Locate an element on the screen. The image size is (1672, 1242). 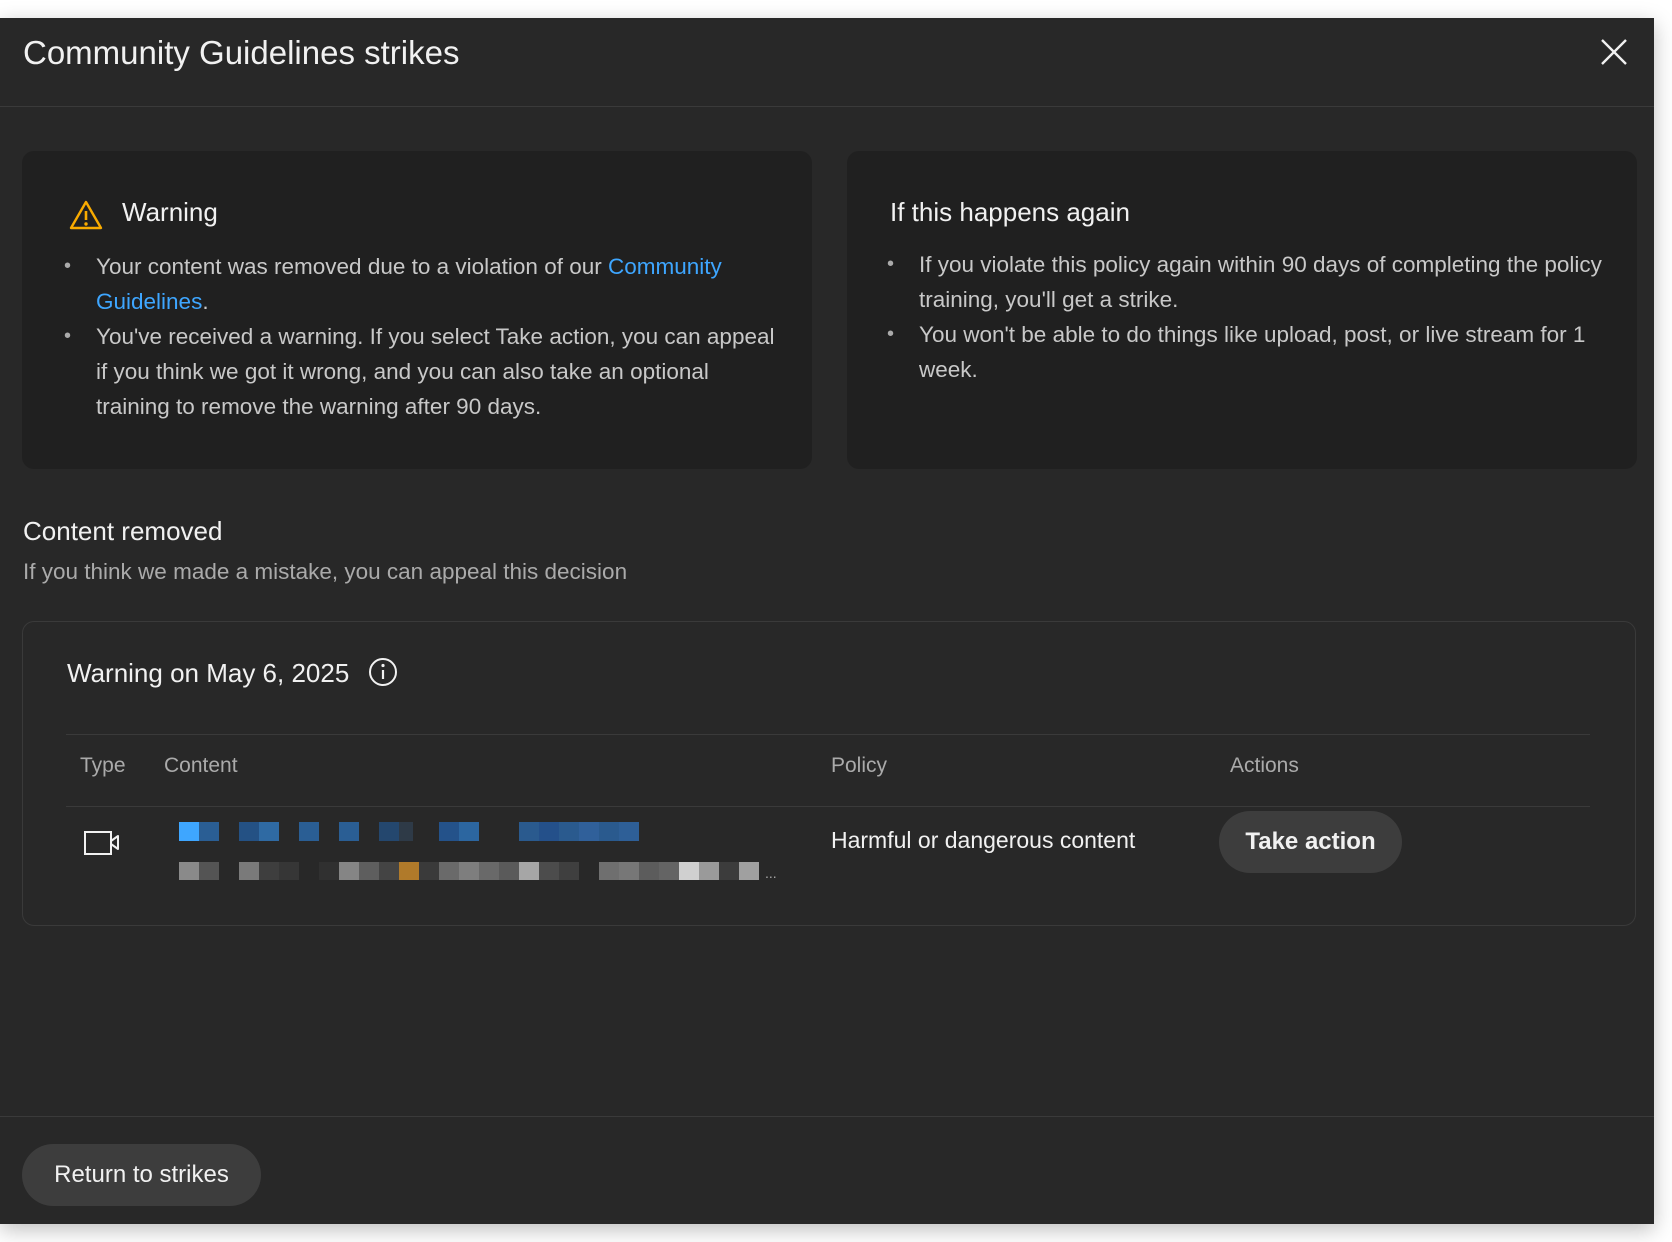
return-to-strikes-button: Return to strikes is located at coordinates (141, 1175).